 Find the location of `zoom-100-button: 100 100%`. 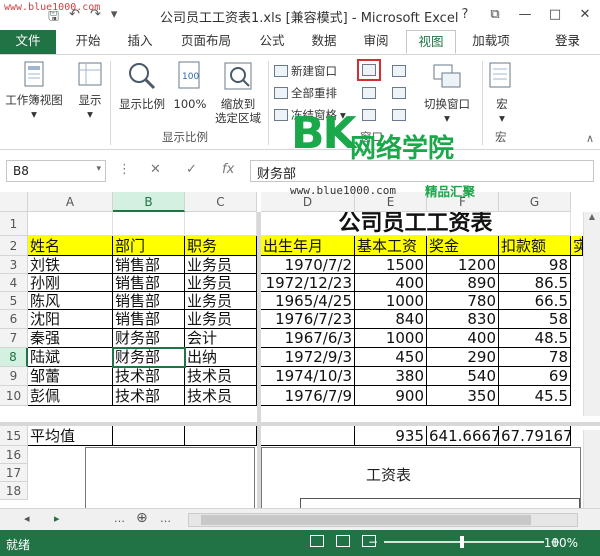

zoom-100-button: 100 100% is located at coordinates (190, 86).